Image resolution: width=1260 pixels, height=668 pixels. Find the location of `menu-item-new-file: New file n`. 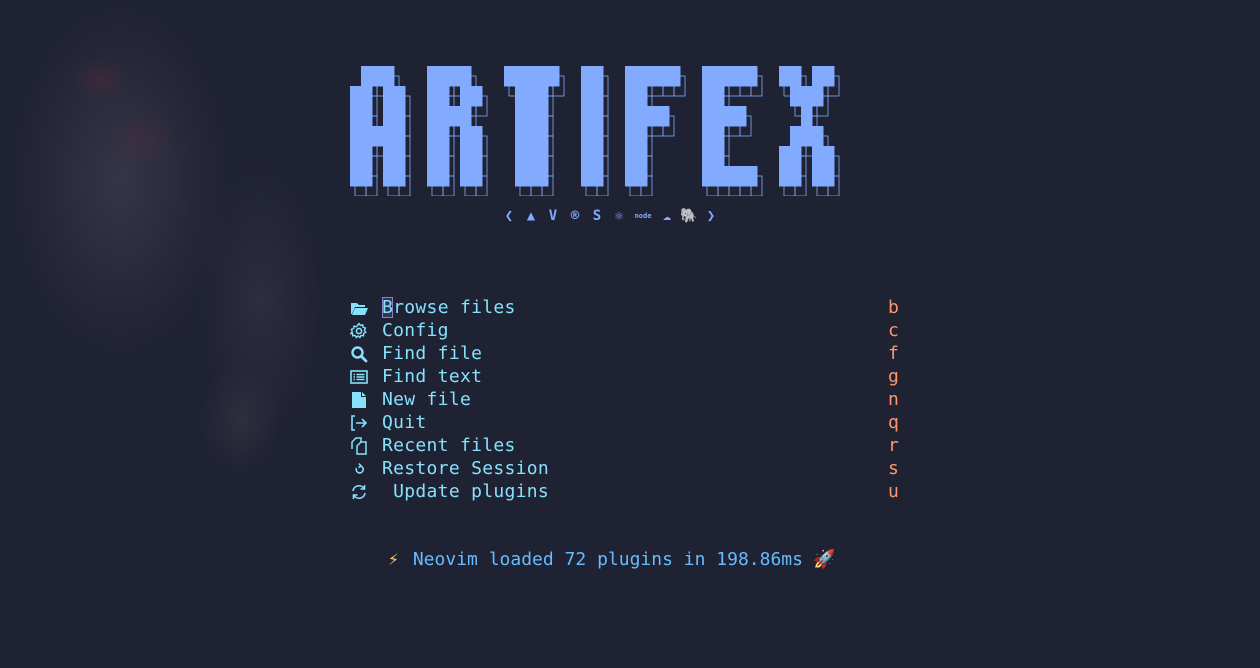

menu-item-new-file: New file n is located at coordinates (628, 399).